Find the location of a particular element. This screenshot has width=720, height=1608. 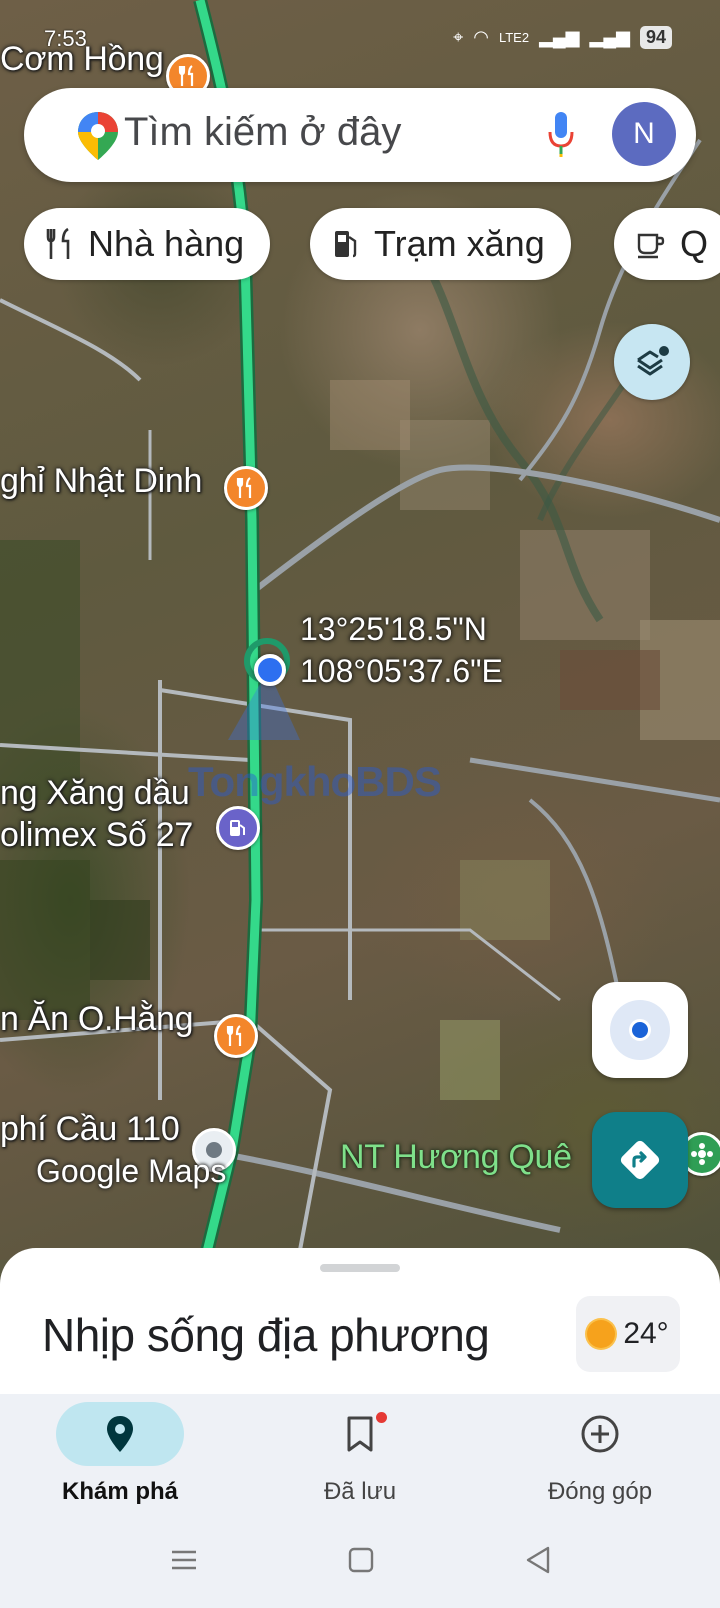

watermark: TongkhoBDS is located at coordinates (315, 781).